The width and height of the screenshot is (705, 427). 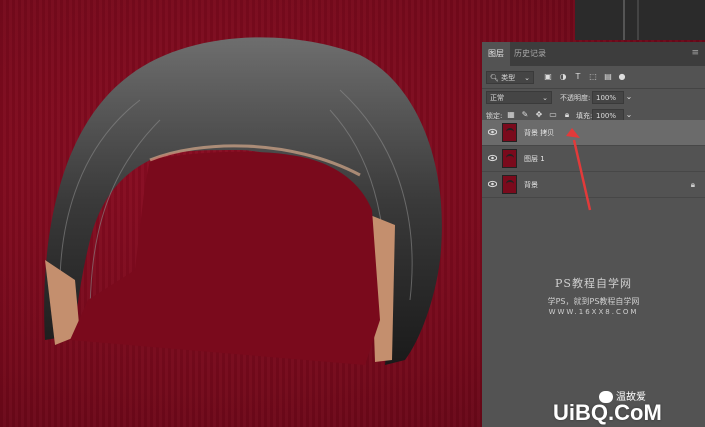 I want to click on lock-all-icon: 🔒︎, so click(x=567, y=115).